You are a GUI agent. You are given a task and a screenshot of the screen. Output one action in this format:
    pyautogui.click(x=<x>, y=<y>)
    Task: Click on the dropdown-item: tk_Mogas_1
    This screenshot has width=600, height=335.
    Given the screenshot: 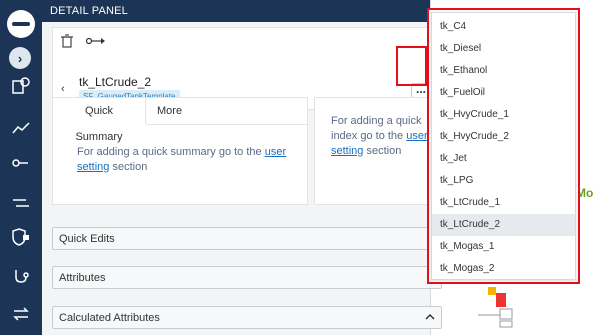 What is the action you would take?
    pyautogui.click(x=503, y=247)
    